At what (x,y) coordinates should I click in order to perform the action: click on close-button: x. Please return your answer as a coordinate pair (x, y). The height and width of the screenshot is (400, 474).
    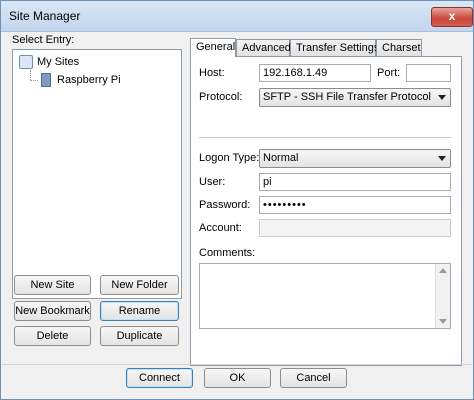
    Looking at the image, I should click on (452, 17).